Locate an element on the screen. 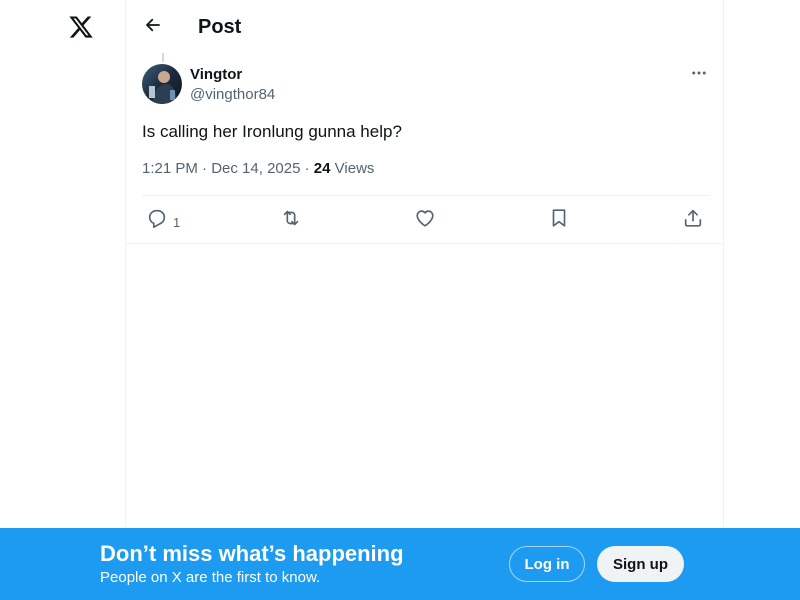 This screenshot has width=800, height=600. back-button is located at coordinates (153, 27).